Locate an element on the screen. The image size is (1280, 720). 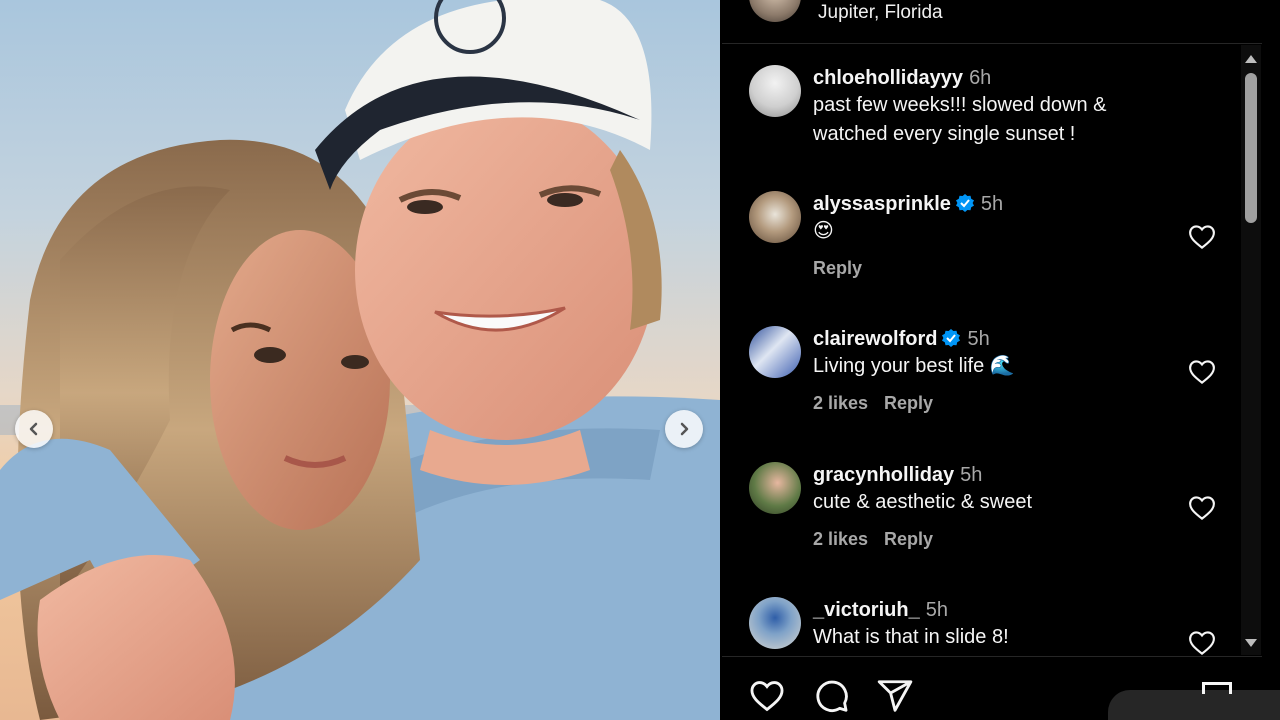
comment-username: gracynholliday is located at coordinates (883, 475).